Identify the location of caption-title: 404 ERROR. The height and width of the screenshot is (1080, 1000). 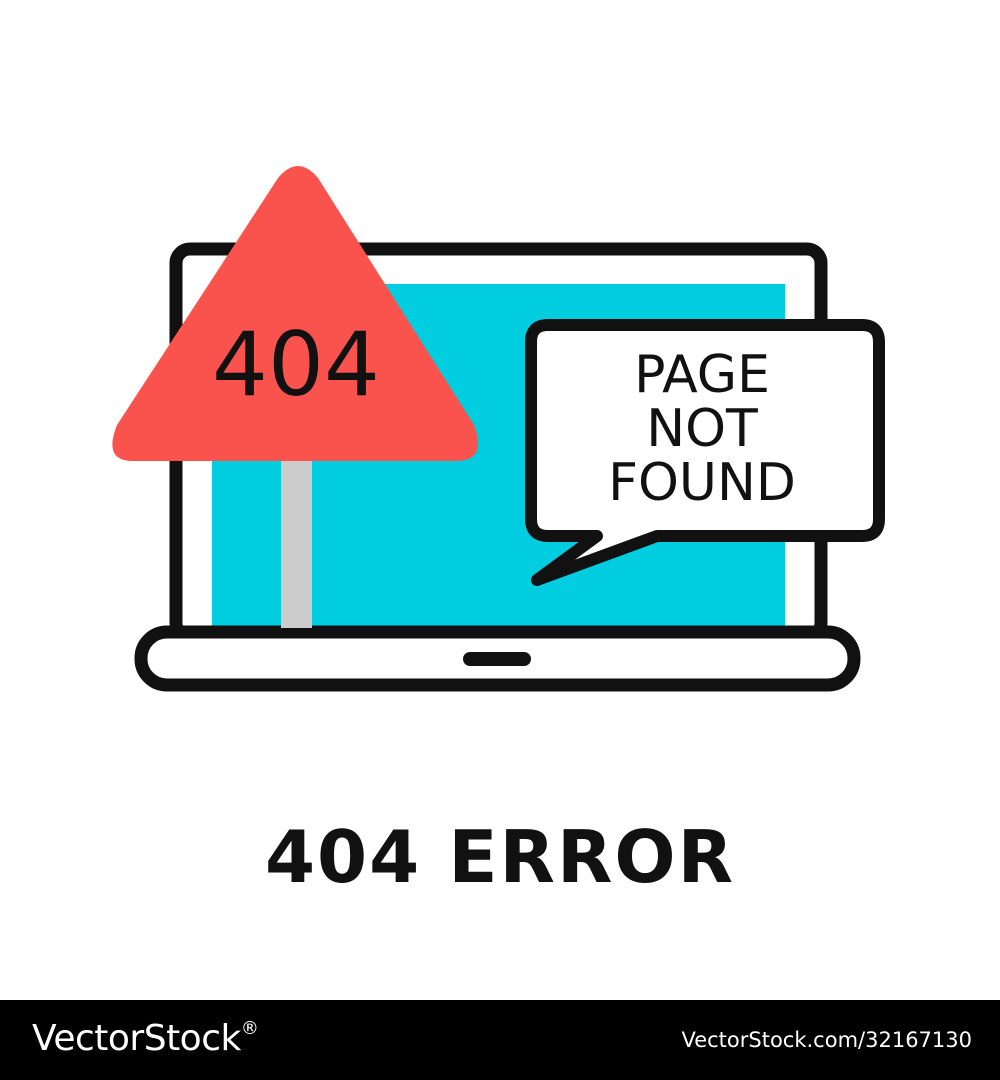
(500, 857).